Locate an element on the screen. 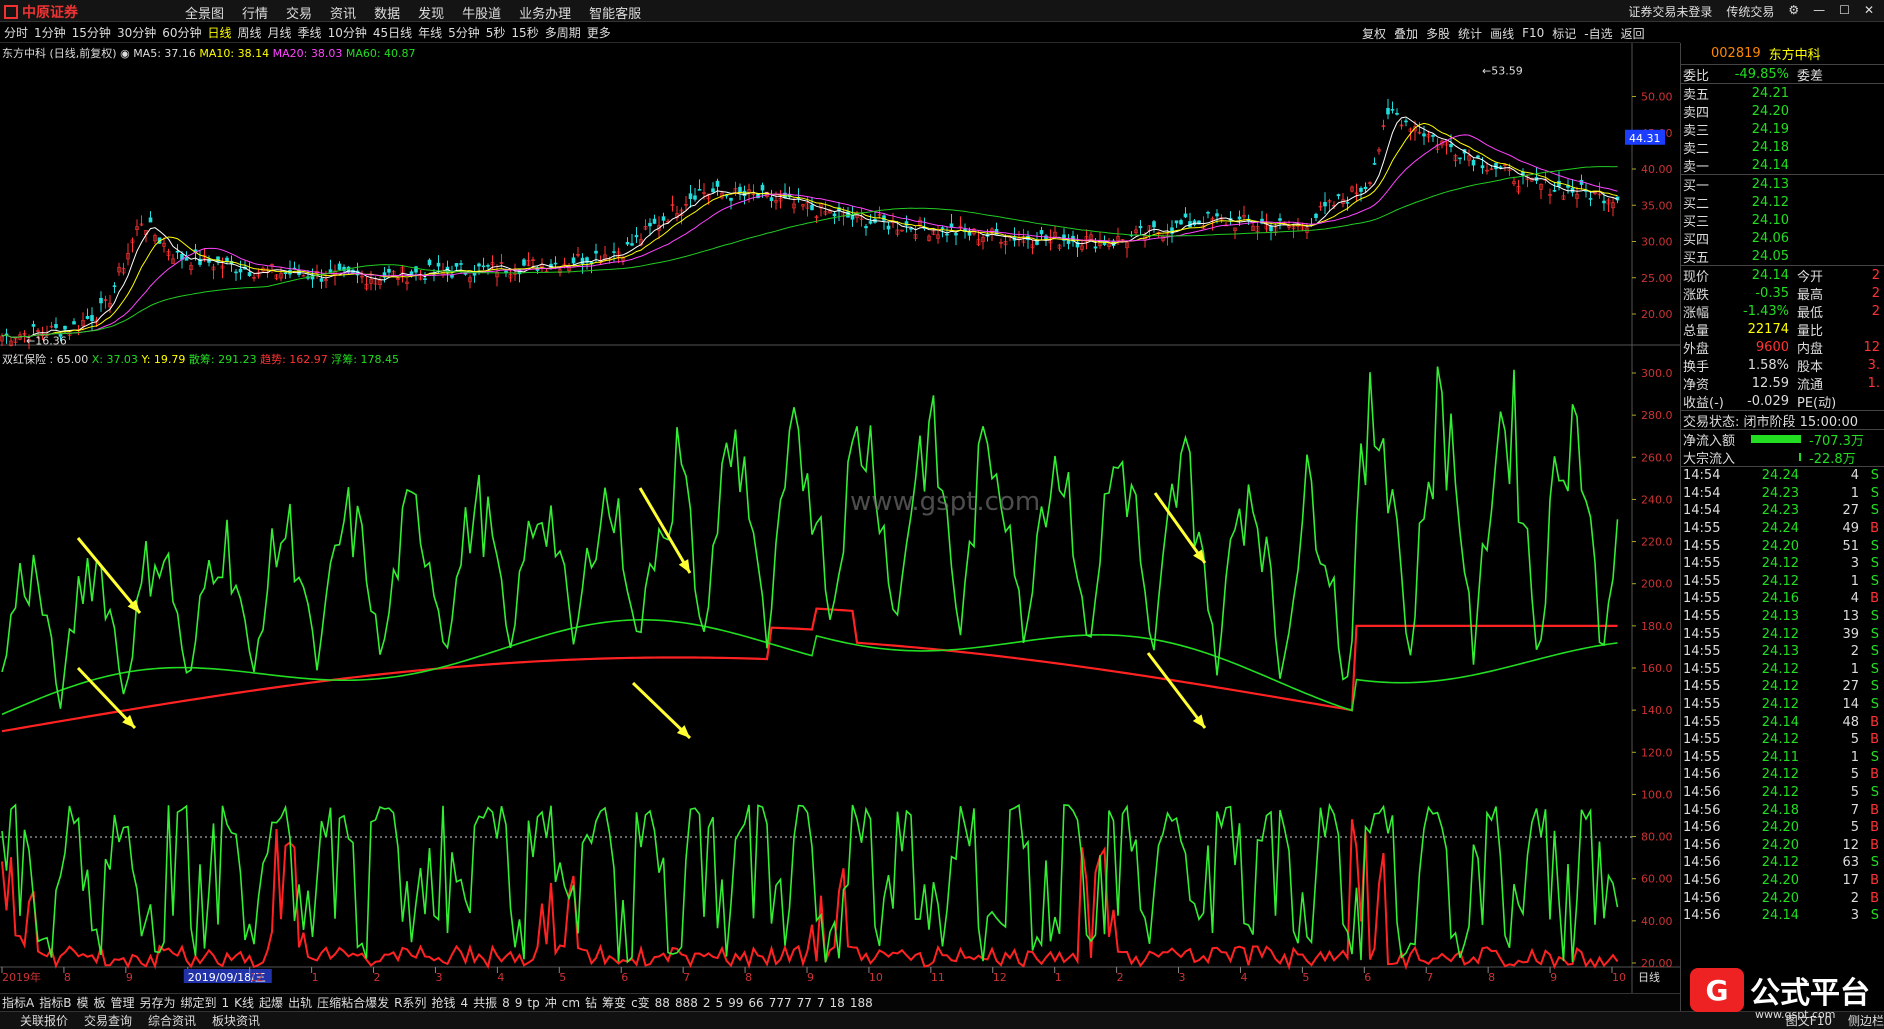 The image size is (1884, 1029). indicator-tab: 共振 is located at coordinates (485, 1002).